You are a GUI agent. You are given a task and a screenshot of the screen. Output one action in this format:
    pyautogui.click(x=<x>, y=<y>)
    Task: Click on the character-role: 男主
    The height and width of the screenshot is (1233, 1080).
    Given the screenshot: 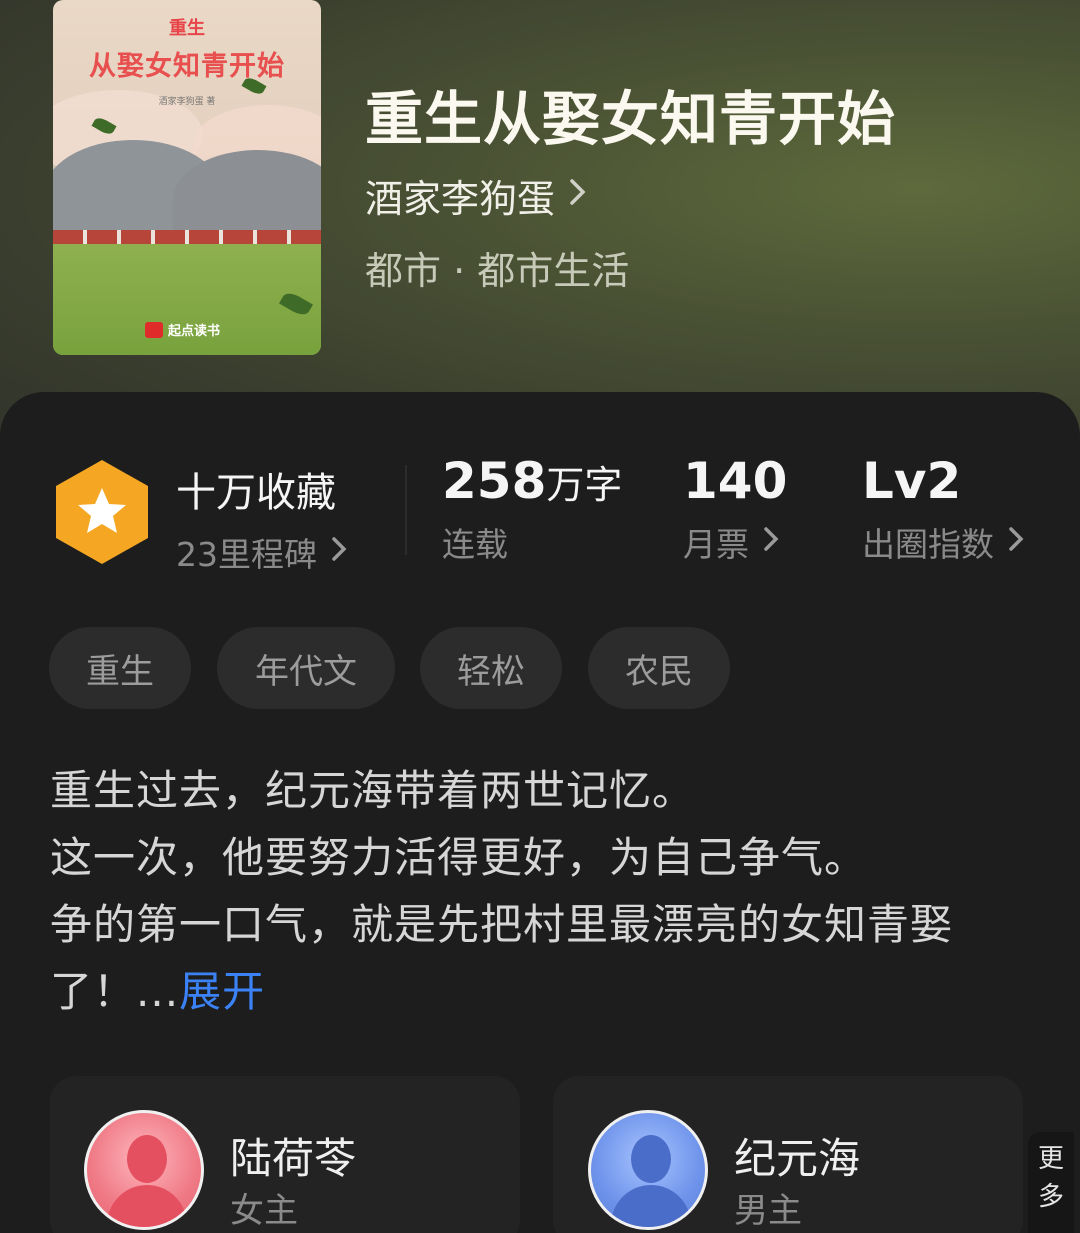 What is the action you would take?
    pyautogui.click(x=768, y=1211)
    